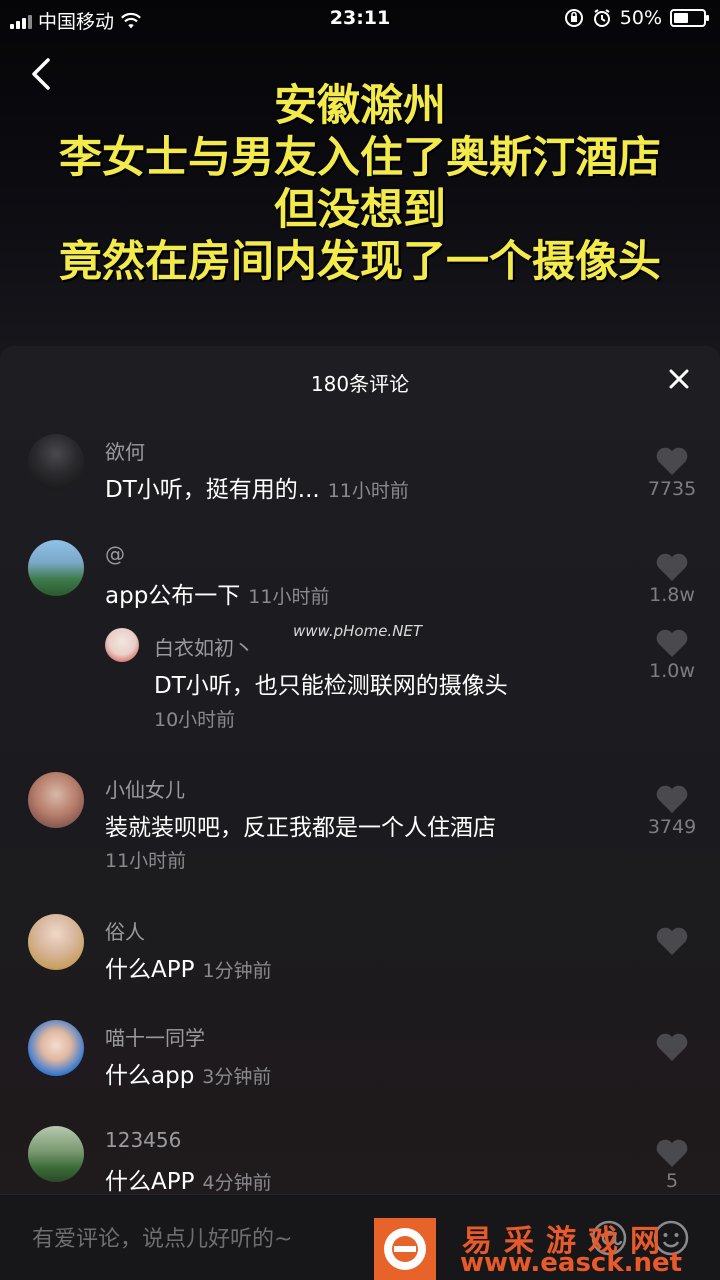 Image resolution: width=720 pixels, height=1280 pixels. Describe the element at coordinates (125, 930) in the screenshot. I see `comment-username: 俗人` at that location.